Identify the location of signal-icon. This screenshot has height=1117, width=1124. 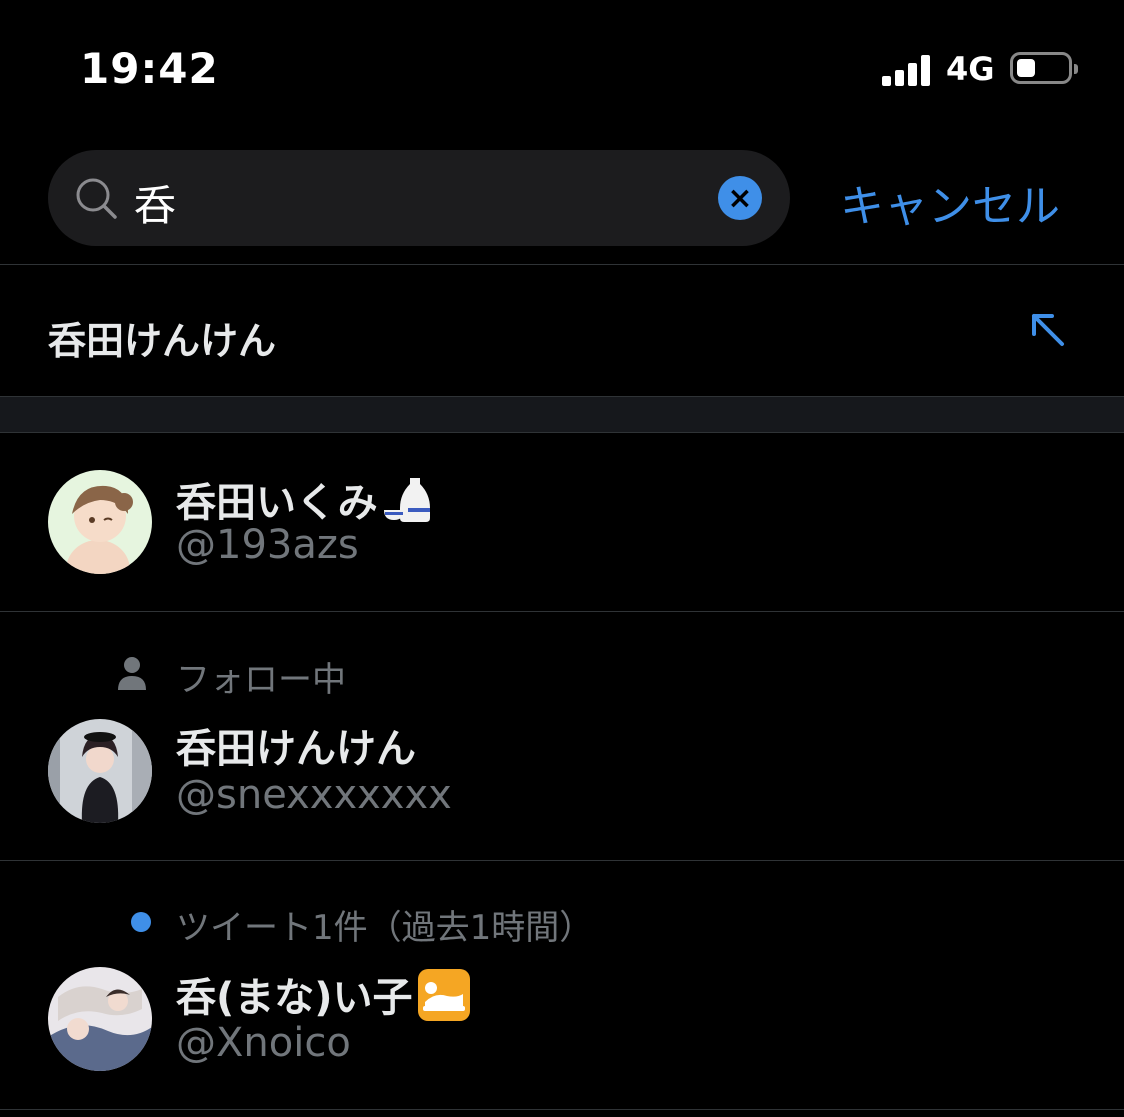
(908, 70).